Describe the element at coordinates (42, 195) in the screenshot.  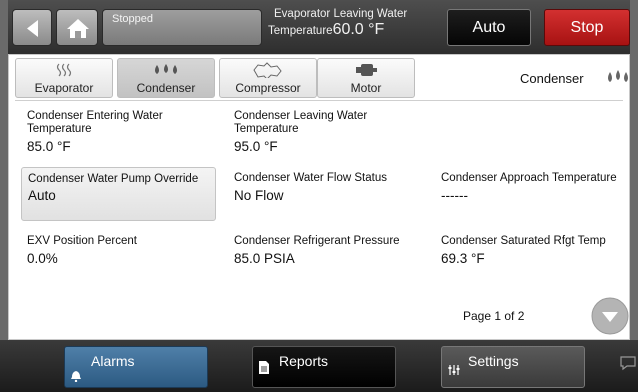
I see `pump-override-value: Auto` at that location.